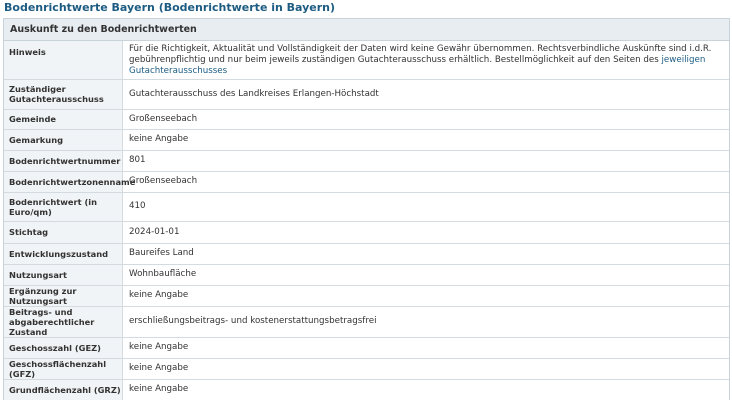  What do you see at coordinates (63, 295) in the screenshot?
I see `row-label: Ergänzung zur Nutzungsart` at bounding box center [63, 295].